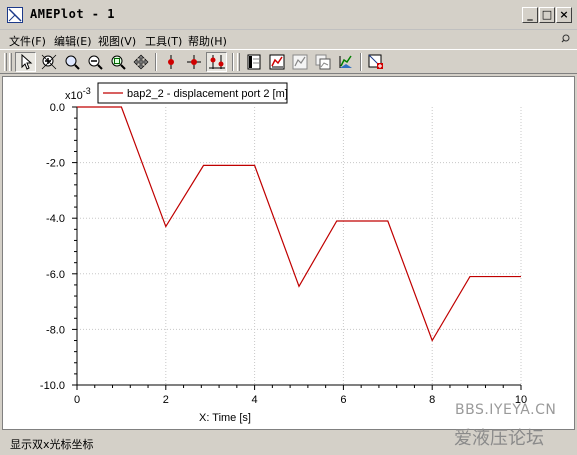 Image resolution: width=577 pixels, height=455 pixels. What do you see at coordinates (253, 62) in the screenshot?
I see `plot-layout-icon` at bounding box center [253, 62].